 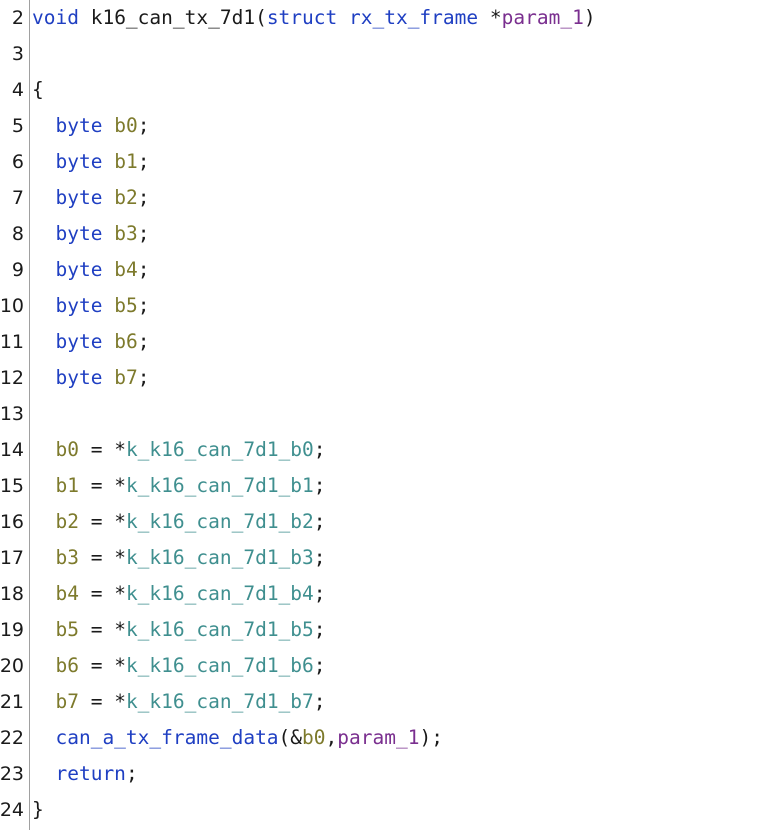 What do you see at coordinates (379, 342) in the screenshot?
I see `code-line: 11 byte b6;` at bounding box center [379, 342].